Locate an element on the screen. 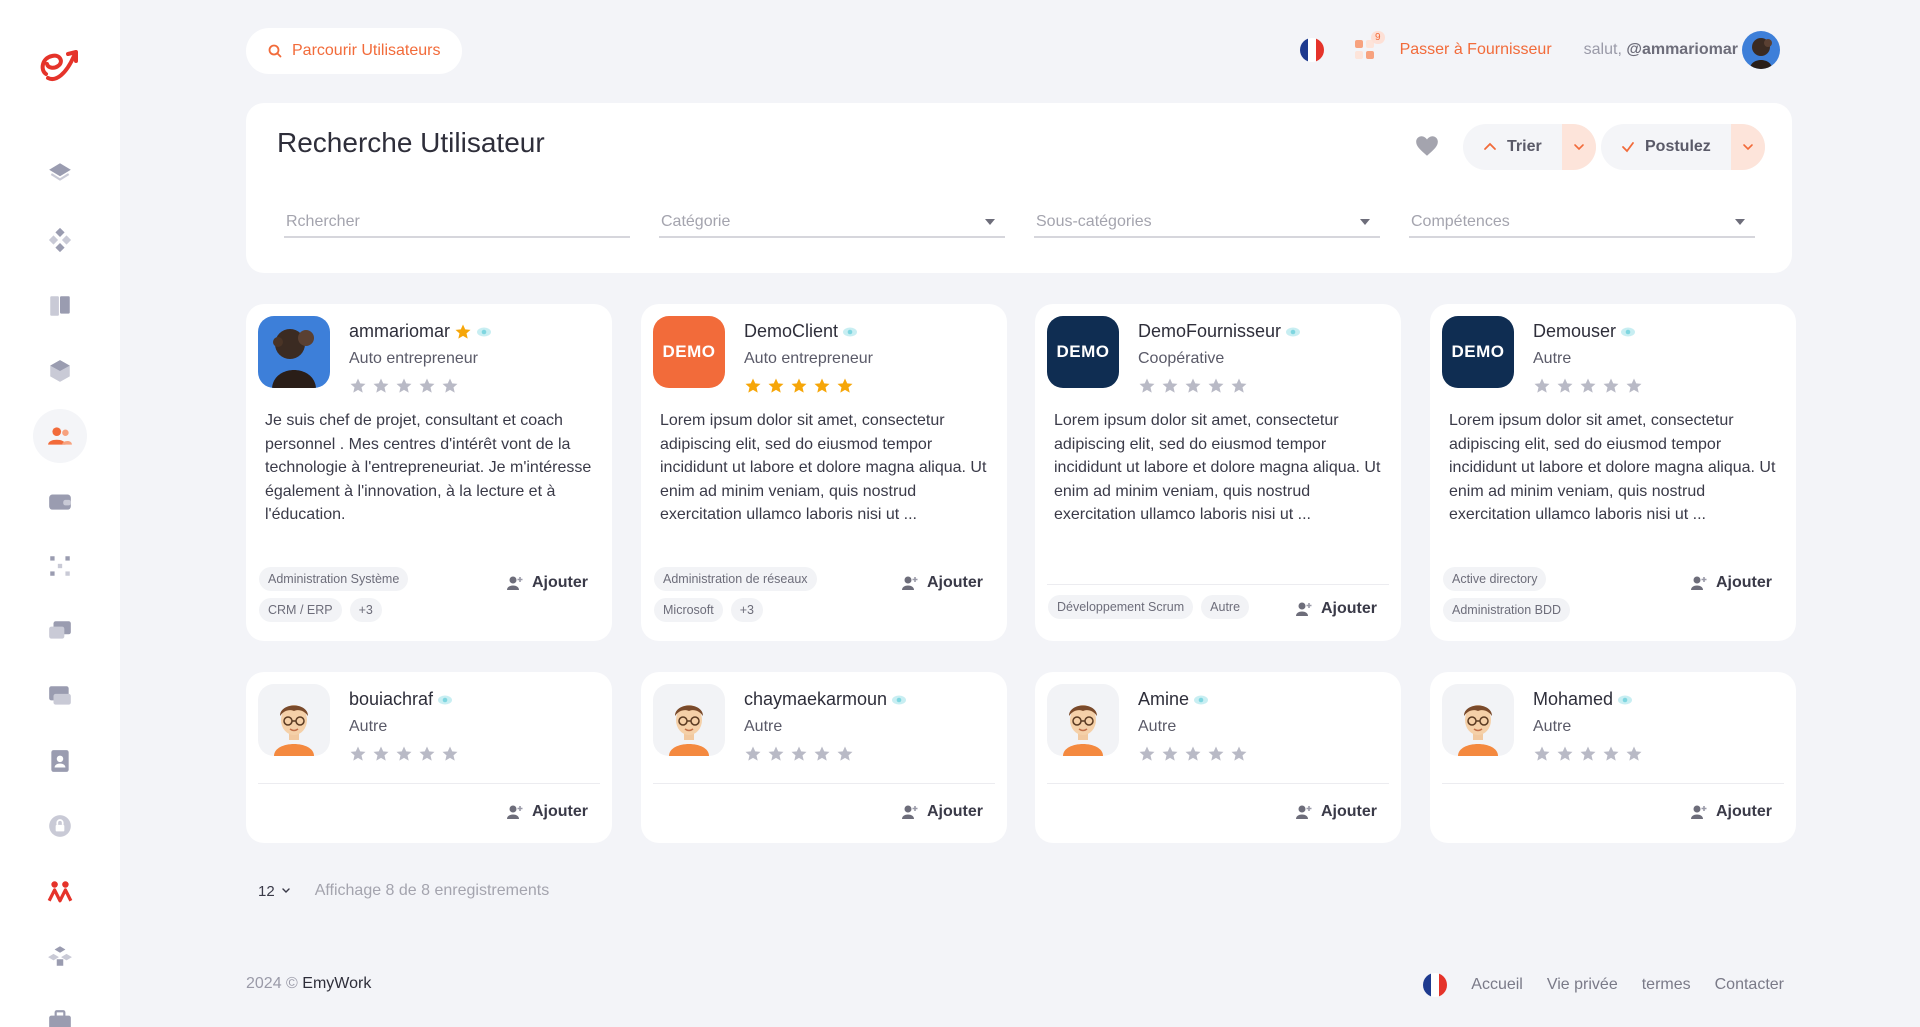 The height and width of the screenshot is (1027, 1920). sort-label: Trier is located at coordinates (1524, 146).